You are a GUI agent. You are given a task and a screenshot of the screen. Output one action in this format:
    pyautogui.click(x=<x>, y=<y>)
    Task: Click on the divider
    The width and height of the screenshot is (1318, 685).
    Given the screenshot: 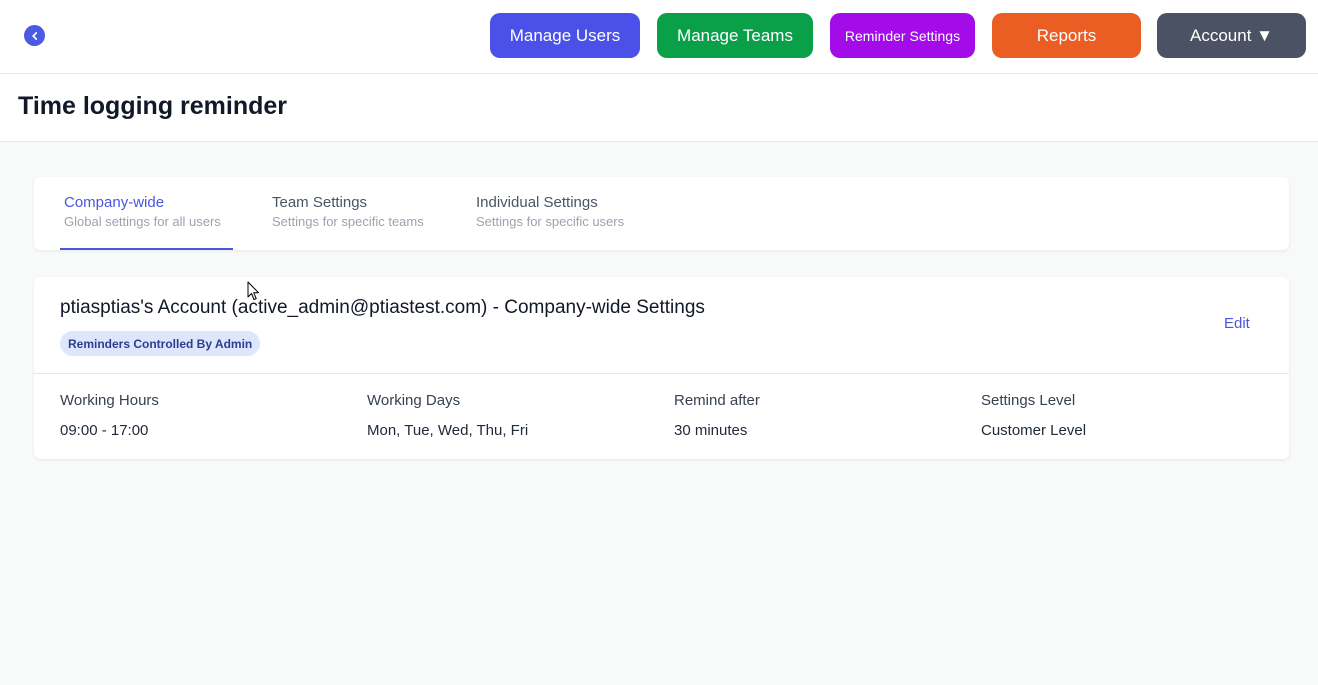 What is the action you would take?
    pyautogui.click(x=661, y=373)
    